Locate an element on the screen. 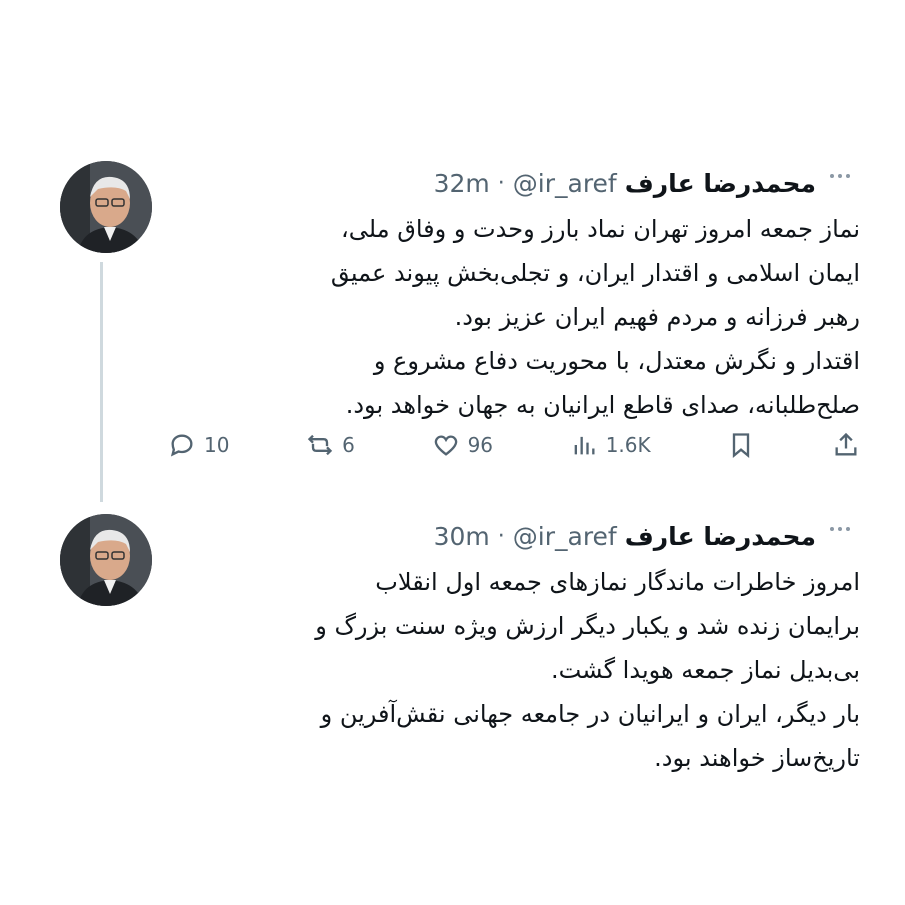 The width and height of the screenshot is (905, 905). heart-icon is located at coordinates (445, 445).